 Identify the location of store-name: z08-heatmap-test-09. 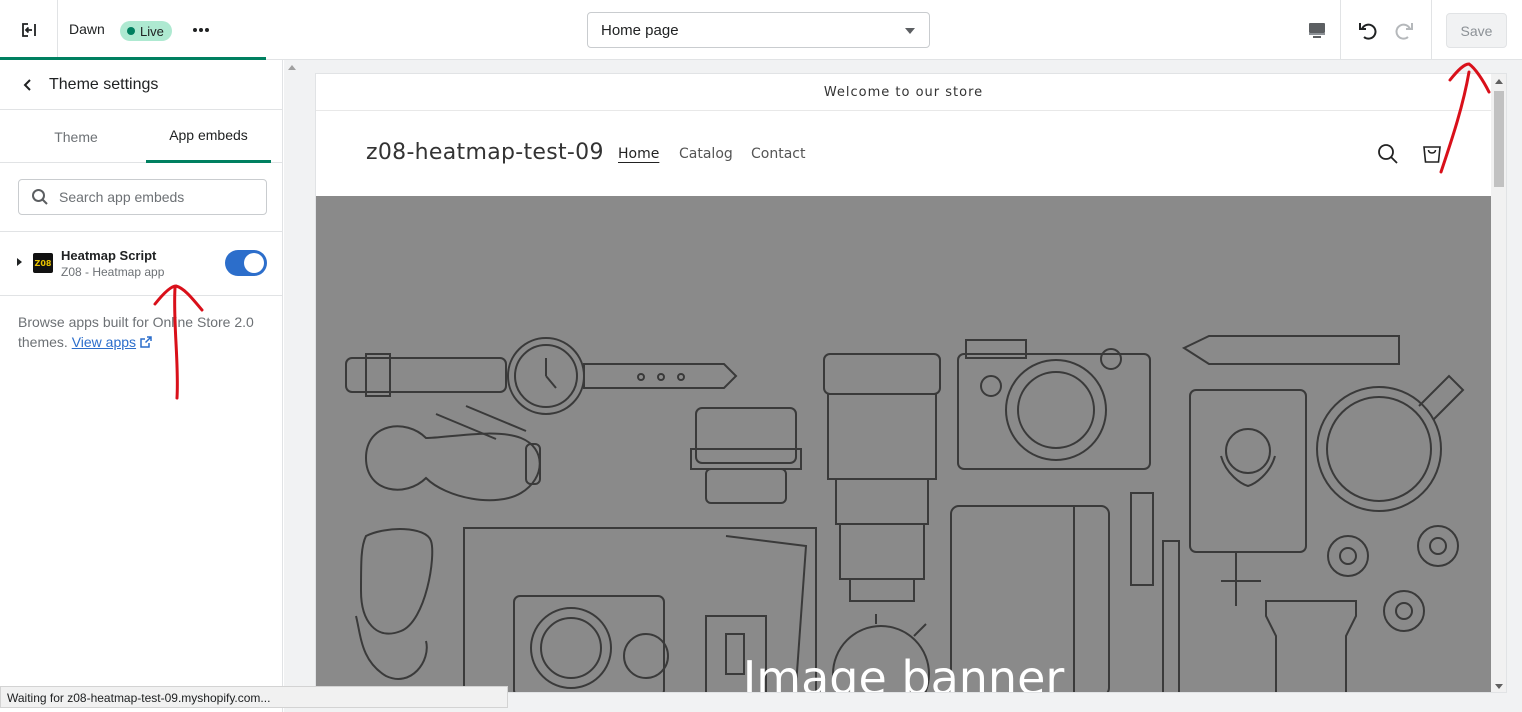
(485, 152).